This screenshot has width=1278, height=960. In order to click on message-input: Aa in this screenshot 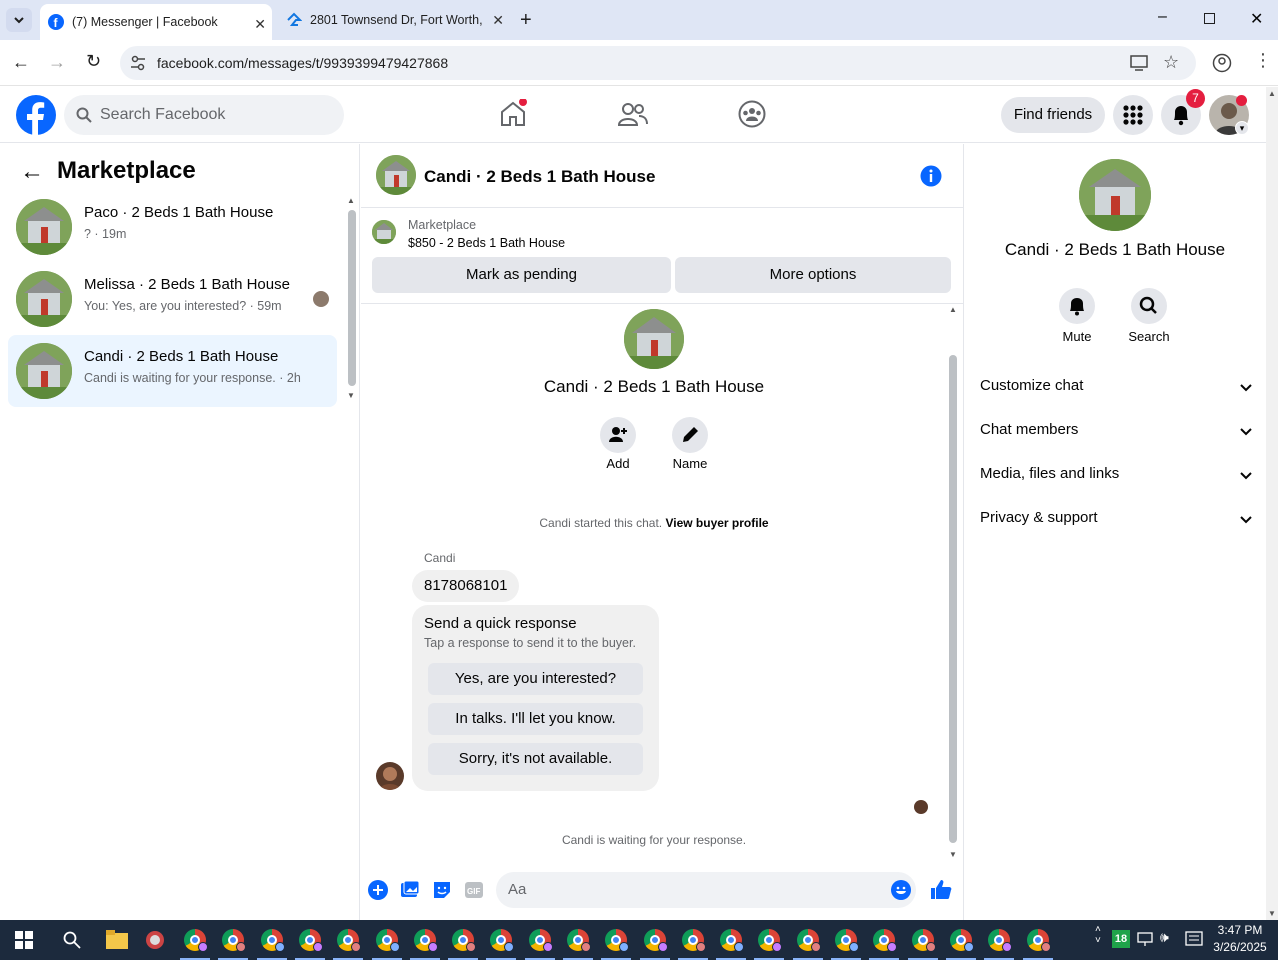, I will do `click(706, 890)`.